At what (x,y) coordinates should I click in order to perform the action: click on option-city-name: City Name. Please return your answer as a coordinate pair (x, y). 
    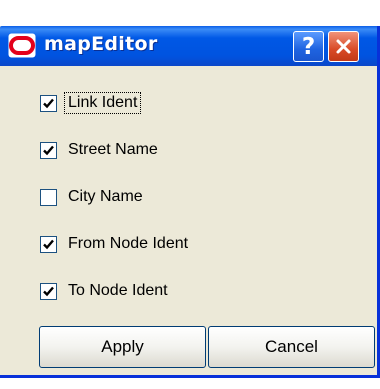
    Looking at the image, I should click on (92, 197).